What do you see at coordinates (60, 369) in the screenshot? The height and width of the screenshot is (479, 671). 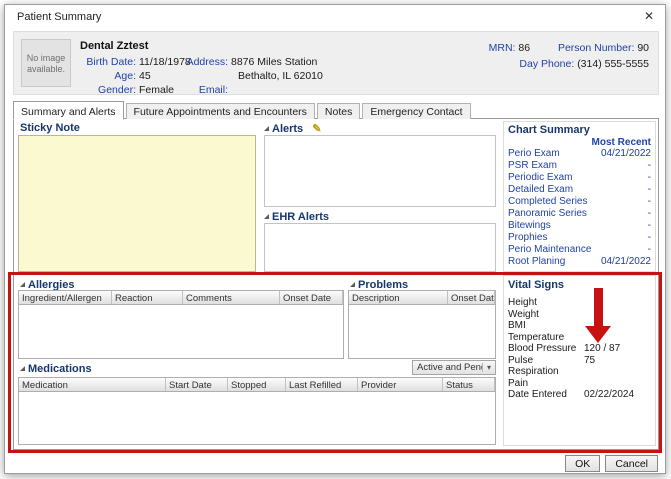 I see `medications-title: Medications` at bounding box center [60, 369].